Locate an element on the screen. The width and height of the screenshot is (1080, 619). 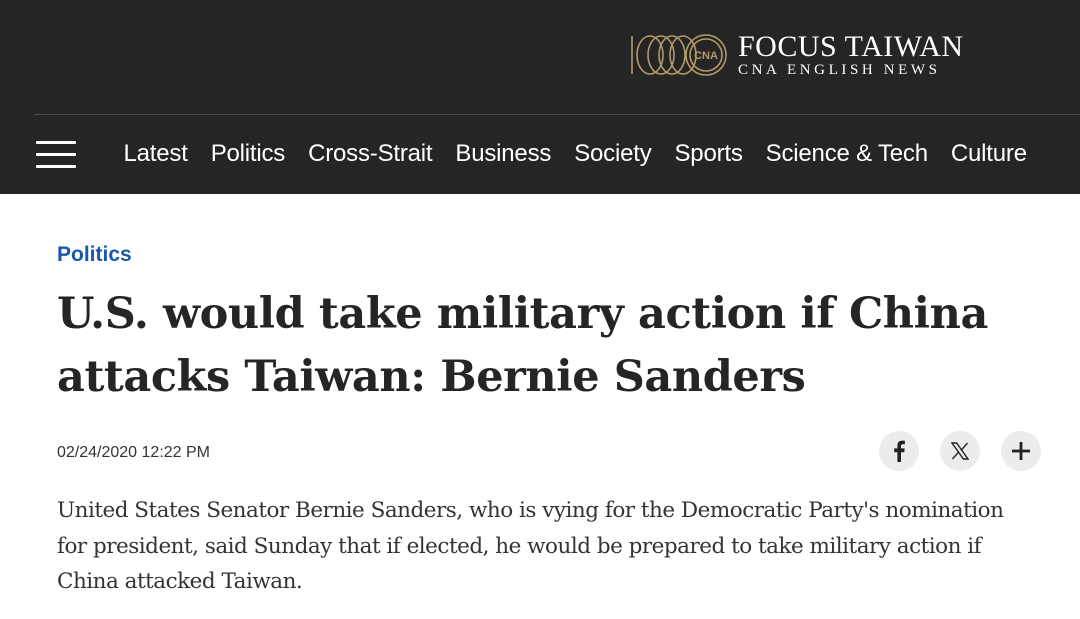
nav-item-culture: Culture is located at coordinates (988, 154).